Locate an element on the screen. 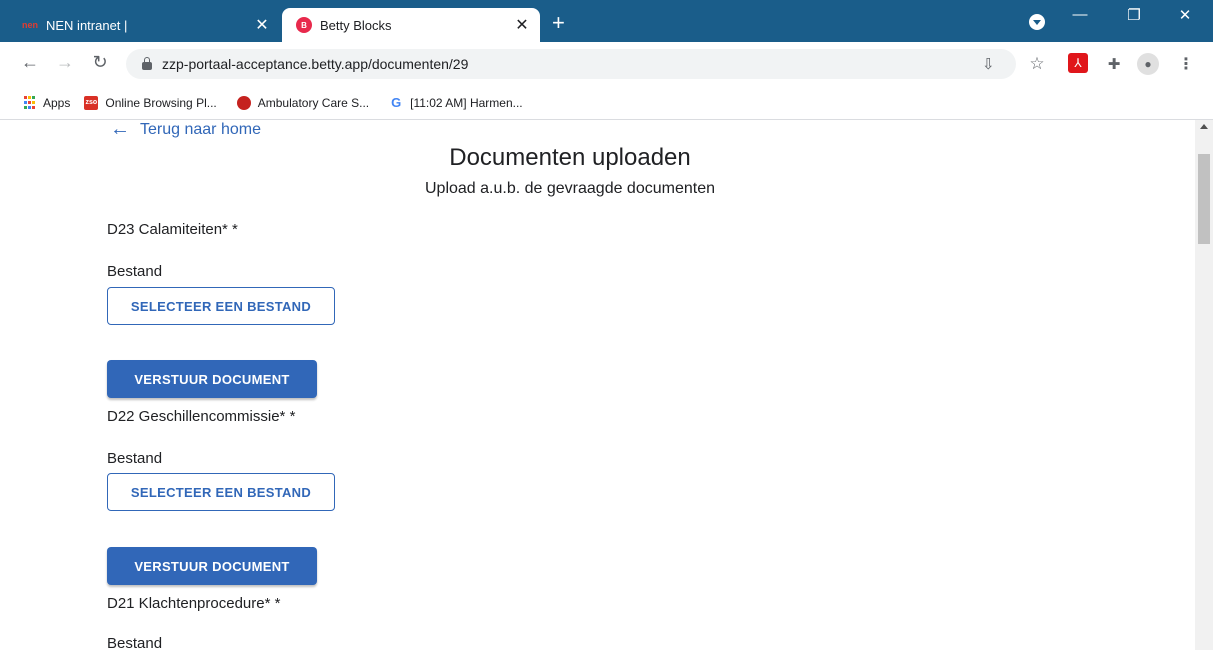 This screenshot has height=650, width=1213. tab-nen-intranet: nen NEN intranet | ✕ is located at coordinates (144, 25).